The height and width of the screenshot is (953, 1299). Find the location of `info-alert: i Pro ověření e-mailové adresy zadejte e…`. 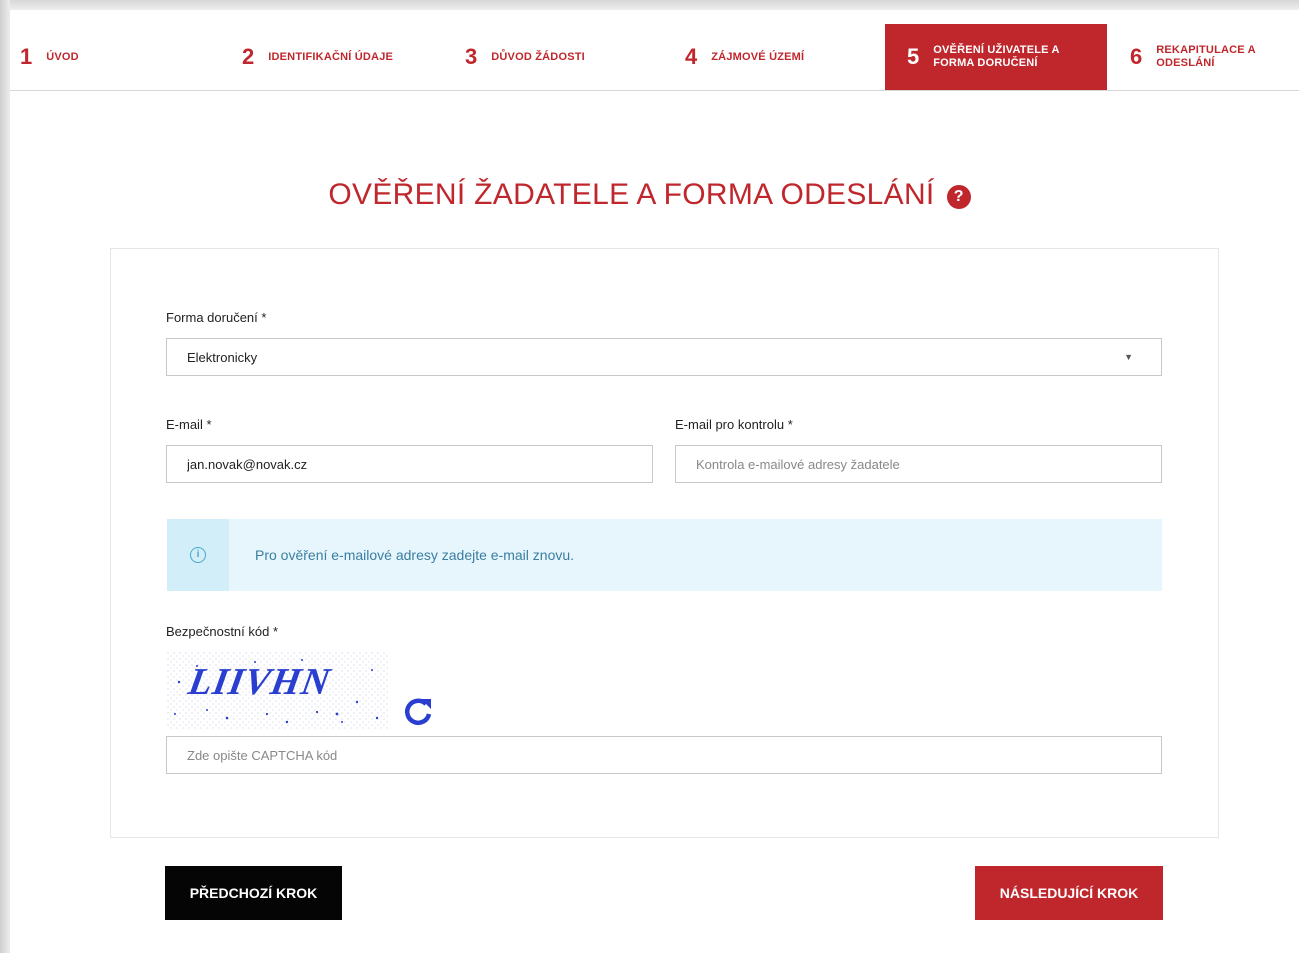

info-alert: i Pro ověření e-mailové adresy zadejte e… is located at coordinates (664, 555).